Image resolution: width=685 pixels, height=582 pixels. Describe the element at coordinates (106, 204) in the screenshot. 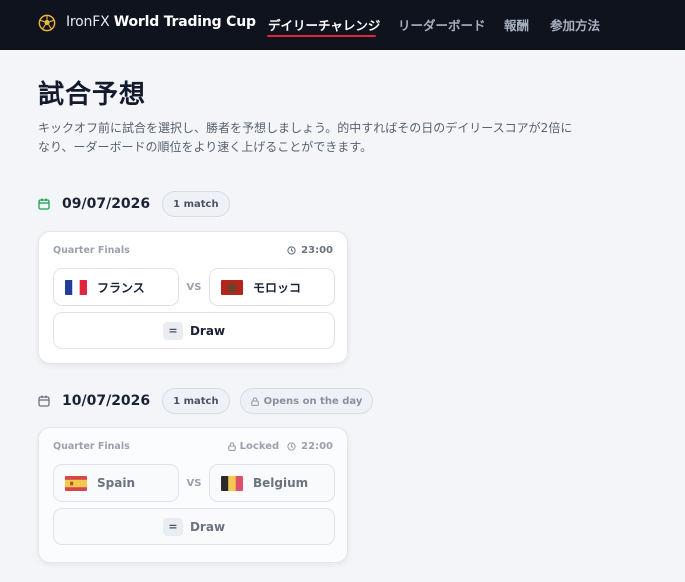

I see `match-date: 09/07/2026` at that location.